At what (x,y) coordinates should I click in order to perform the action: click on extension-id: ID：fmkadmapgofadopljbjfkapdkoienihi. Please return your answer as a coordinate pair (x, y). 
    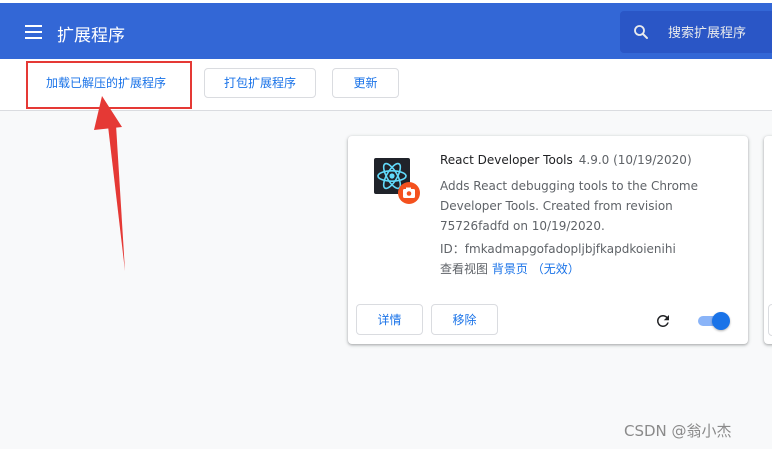
    Looking at the image, I should click on (558, 248).